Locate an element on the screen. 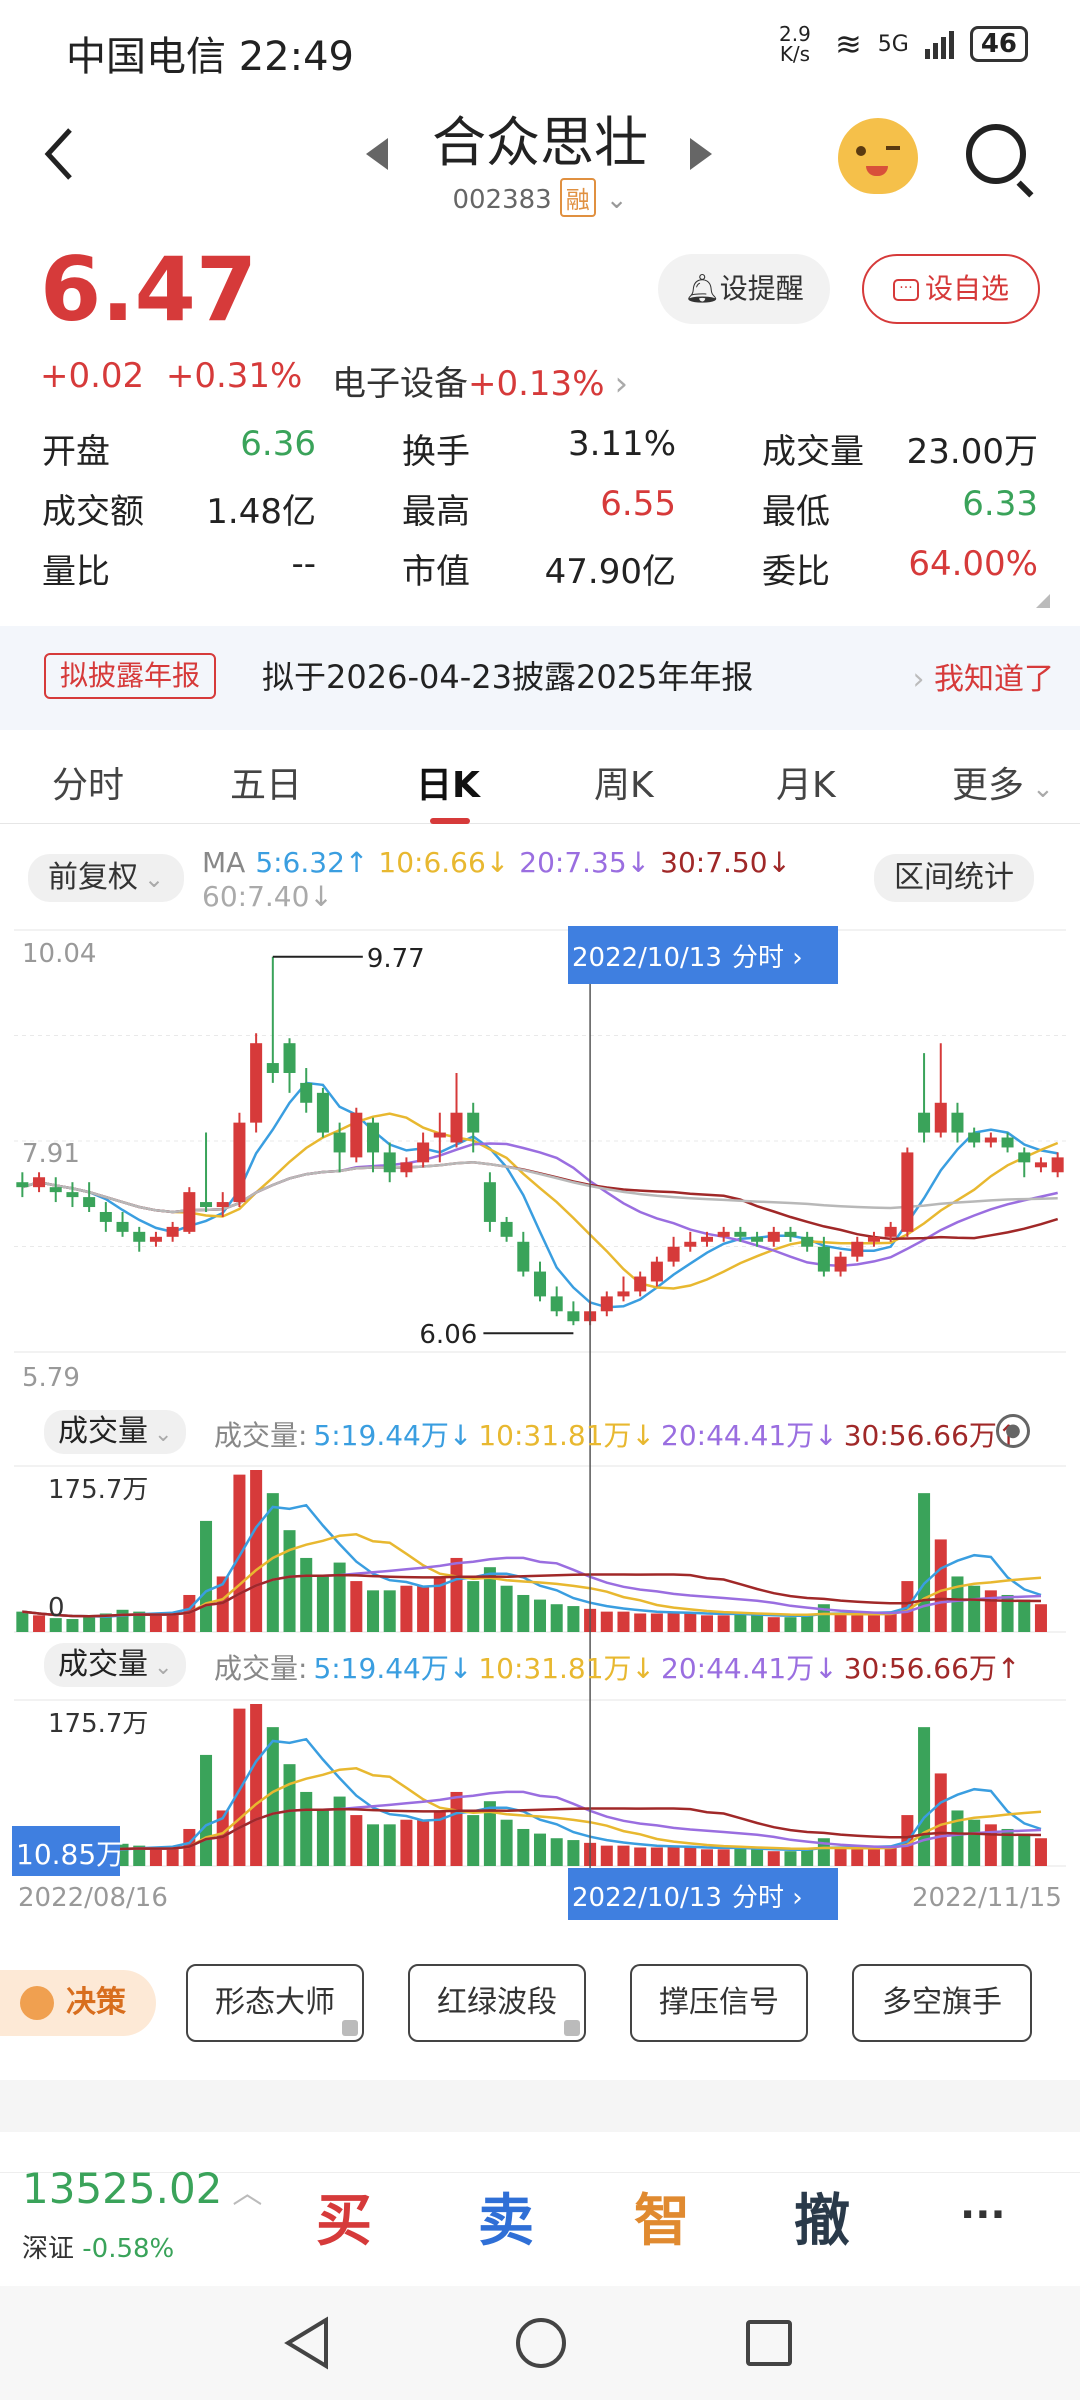 This screenshot has width=1080, height=2400. high-marker-label: 9.77 is located at coordinates (396, 959).